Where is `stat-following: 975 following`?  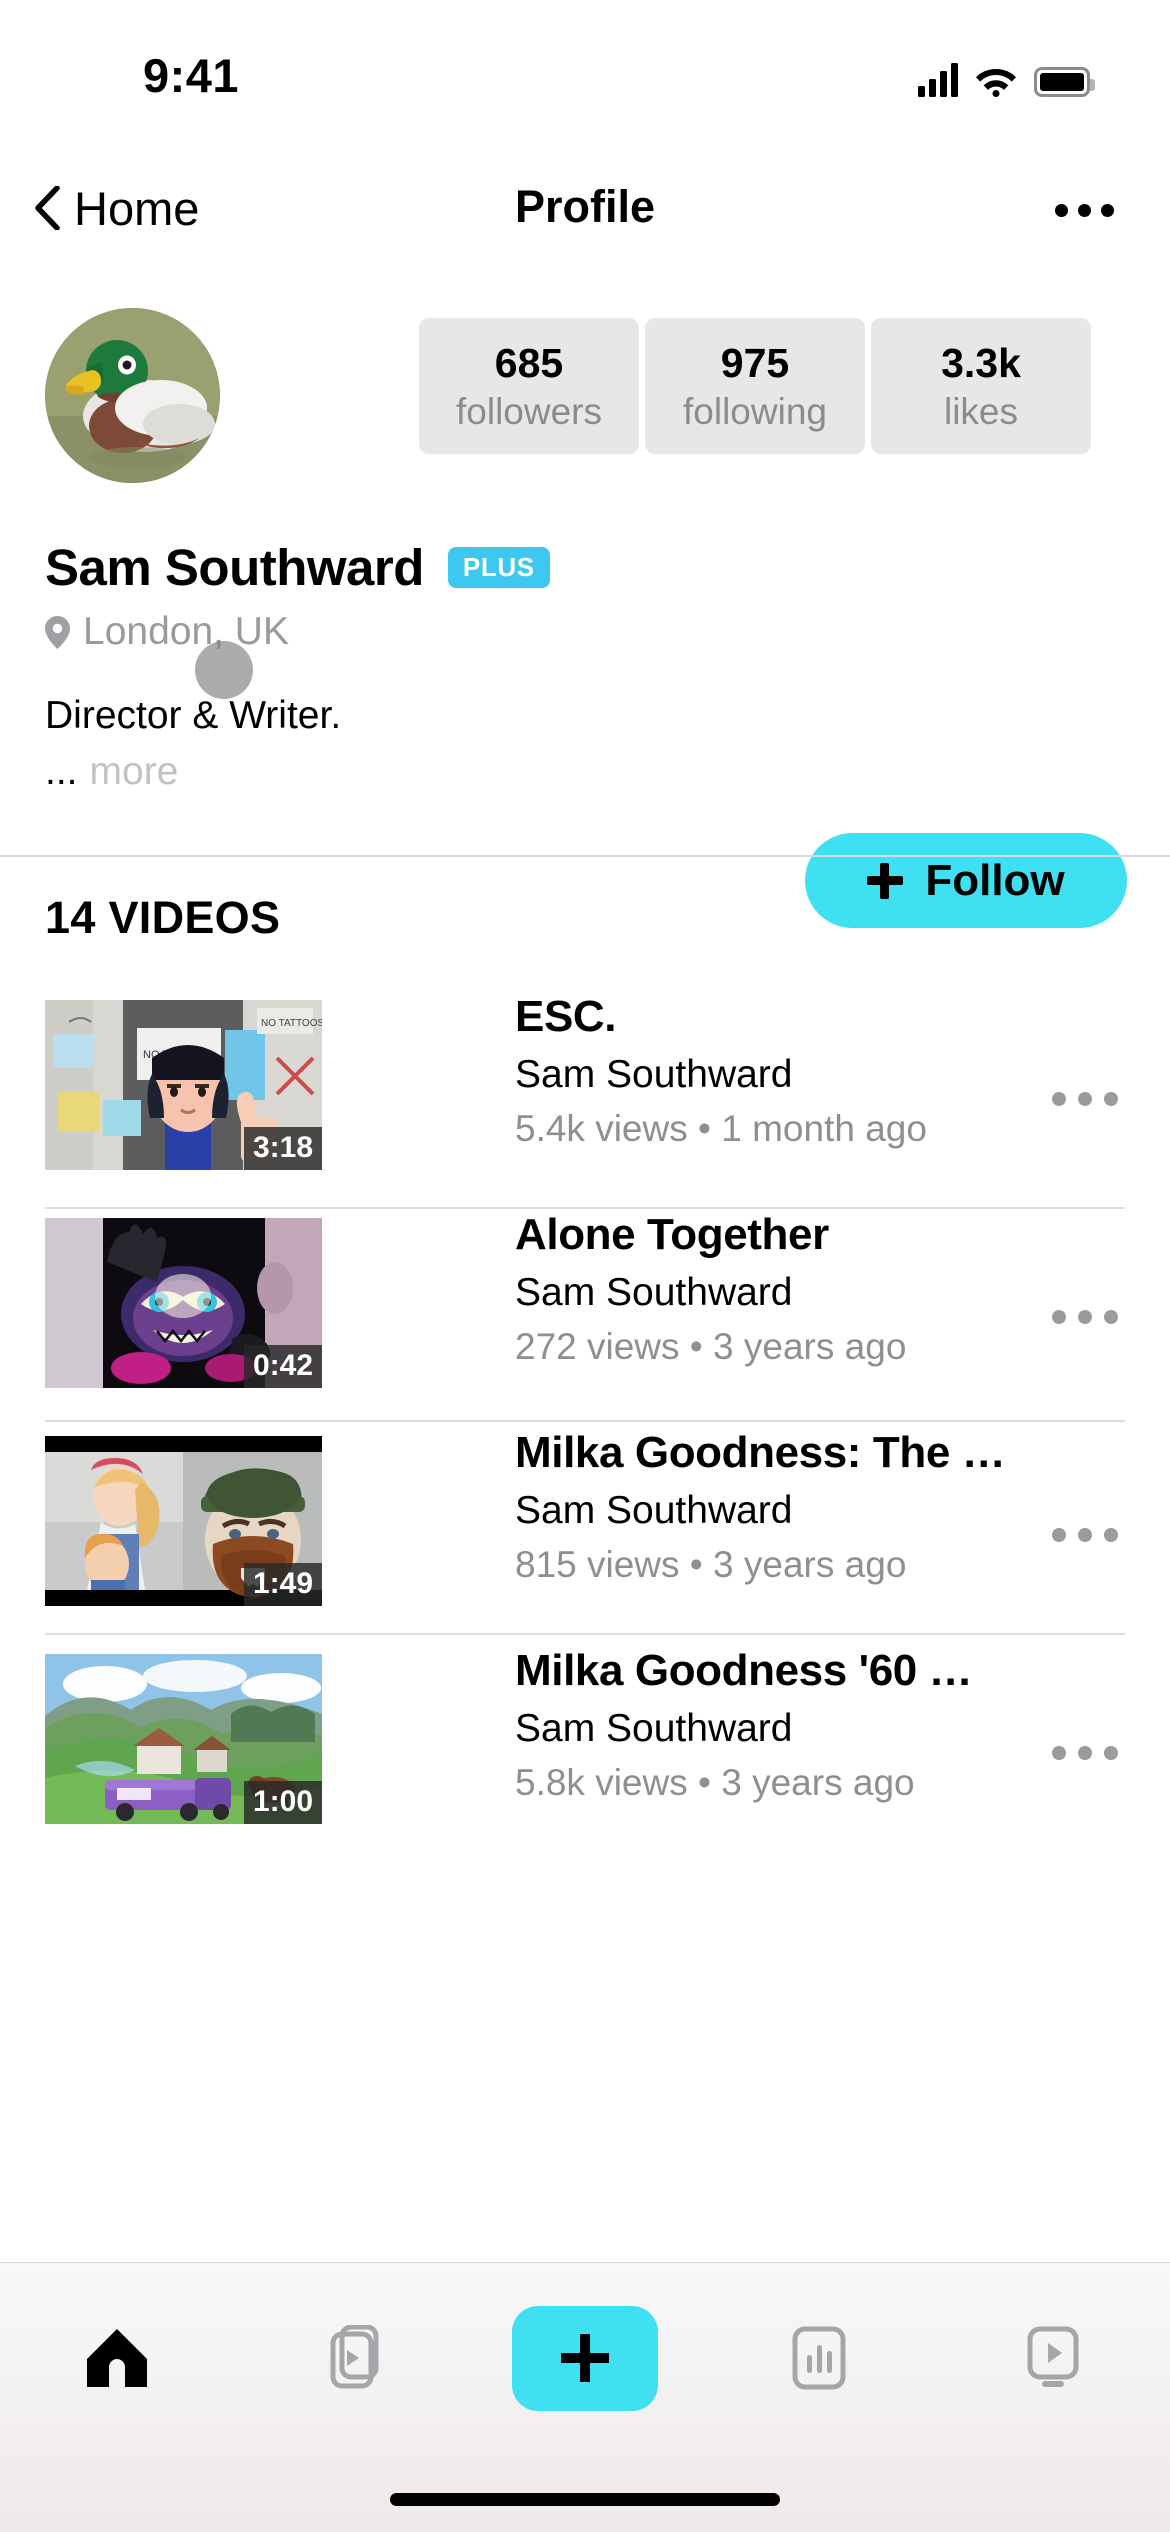
stat-following: 975 following is located at coordinates (755, 386).